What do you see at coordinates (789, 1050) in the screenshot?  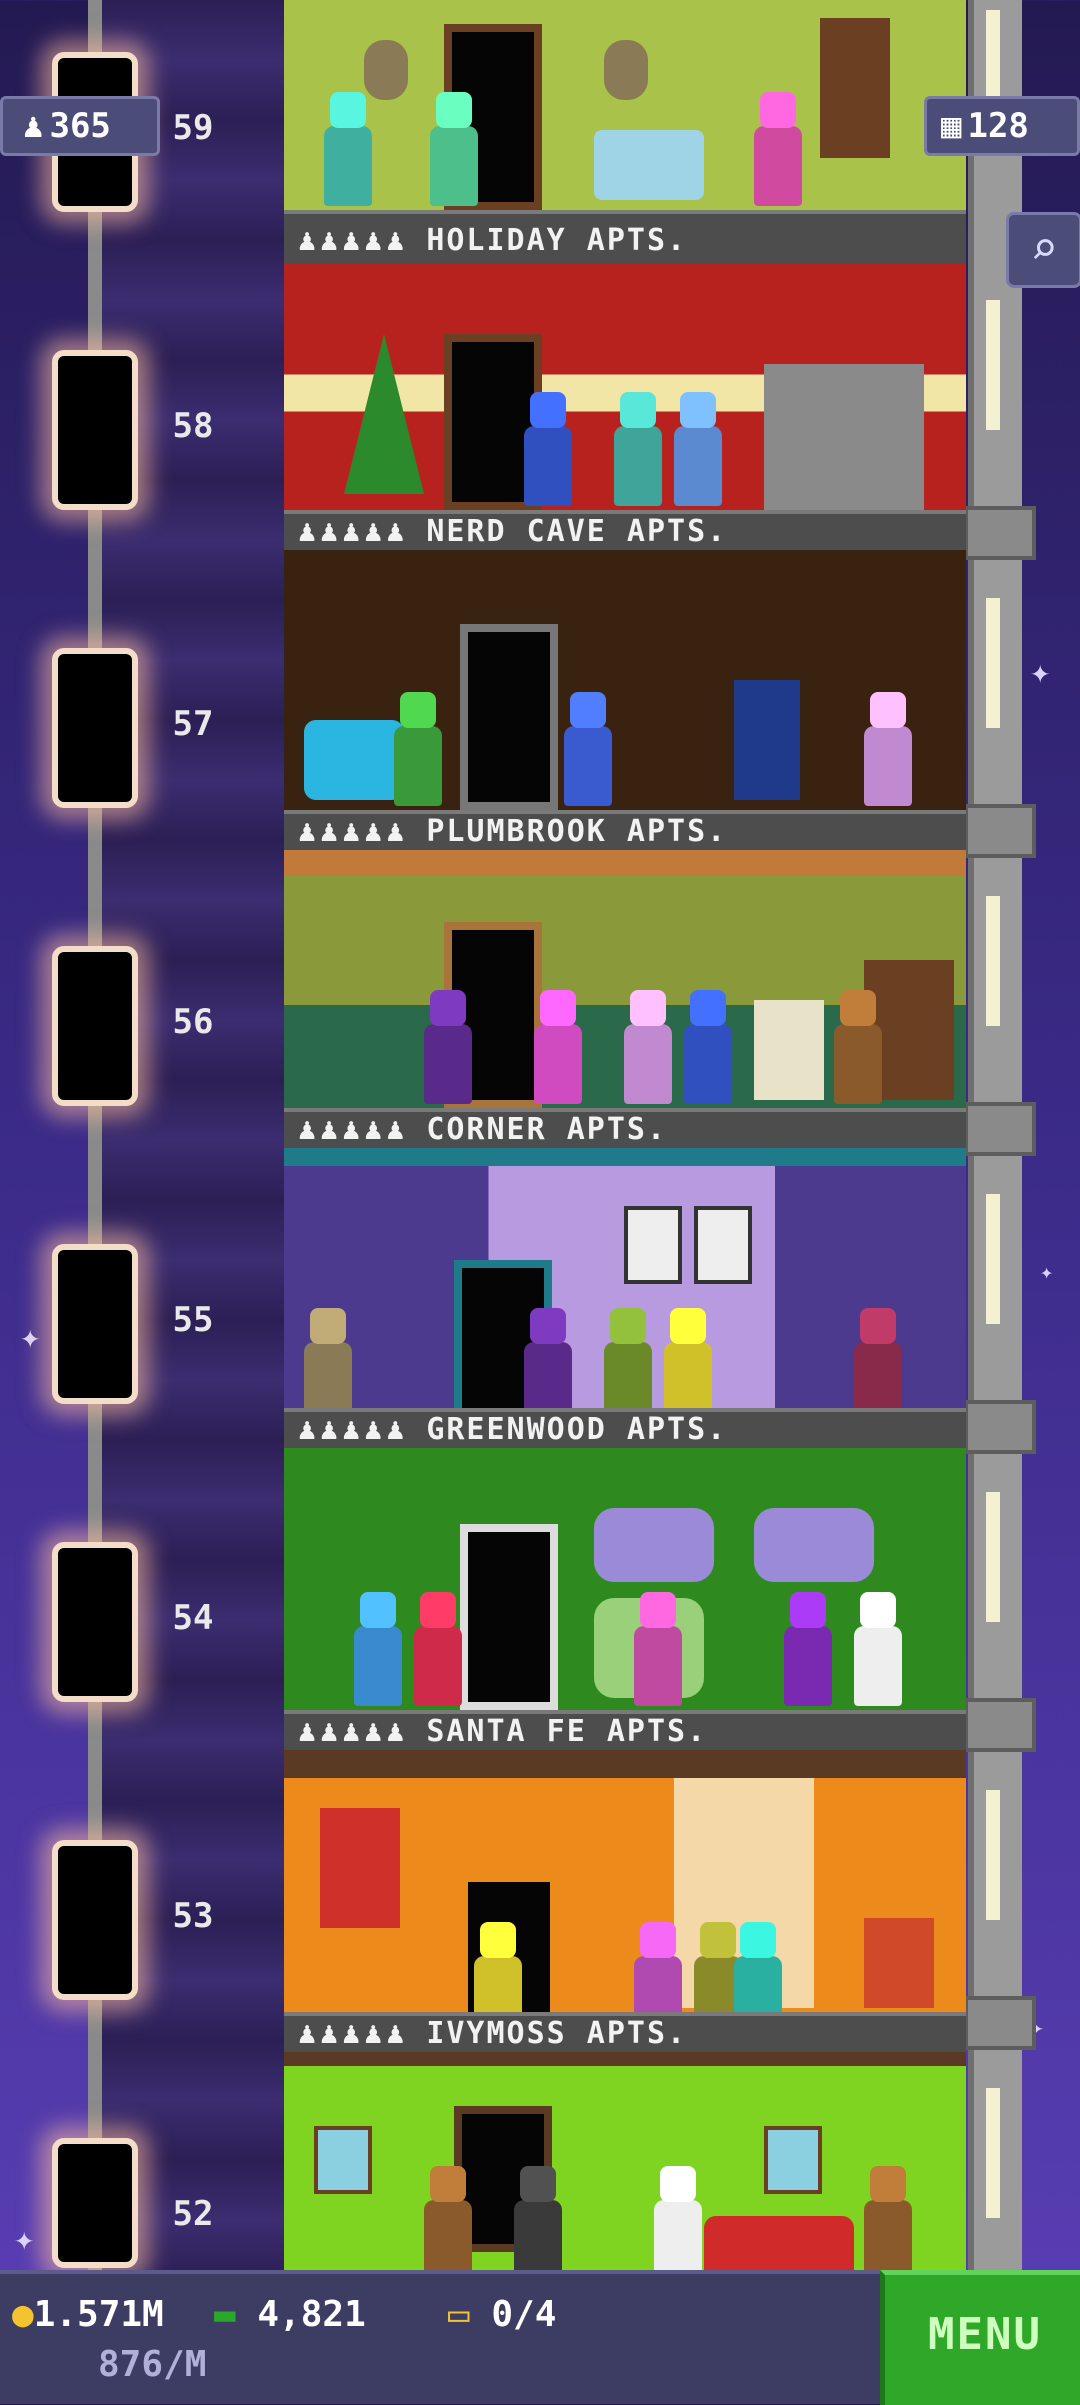 I see `computer` at bounding box center [789, 1050].